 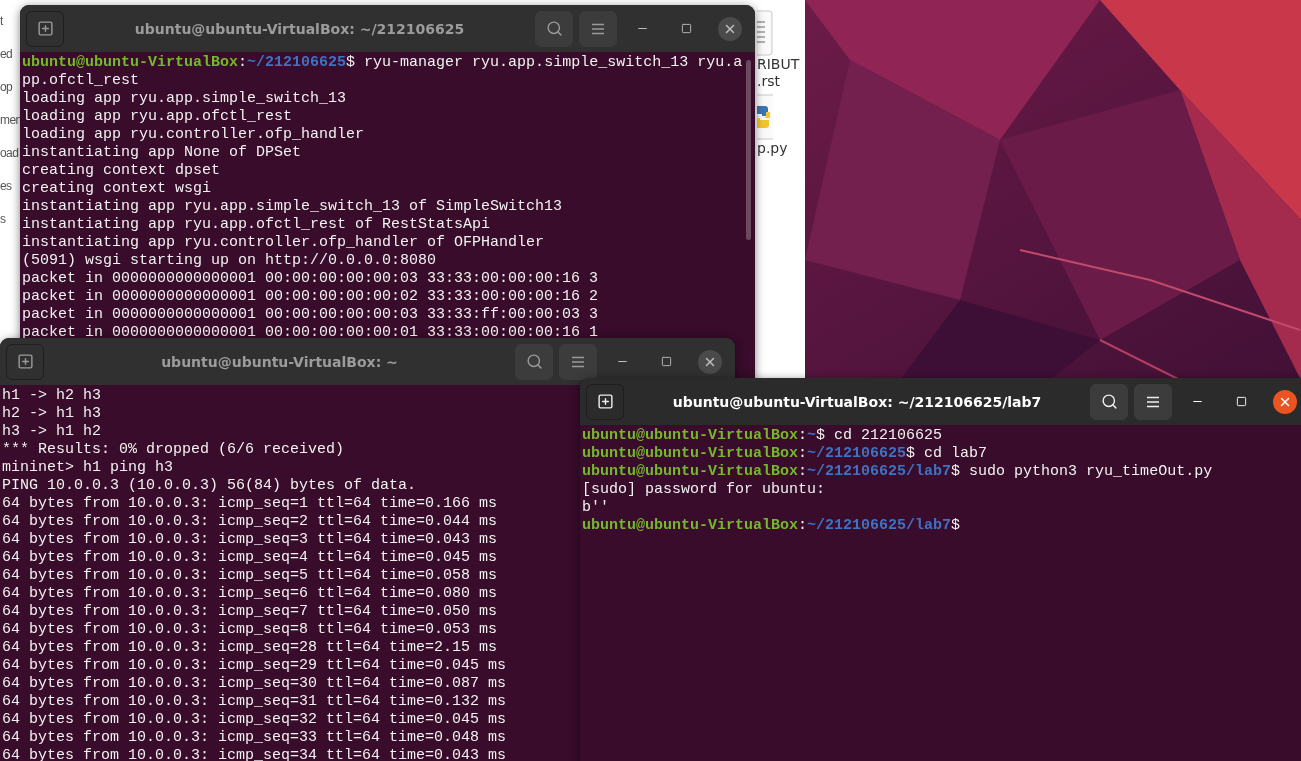 What do you see at coordinates (193, 135) in the screenshot?
I see `terminal-line: loading app ryu.controller.ofp_handler` at bounding box center [193, 135].